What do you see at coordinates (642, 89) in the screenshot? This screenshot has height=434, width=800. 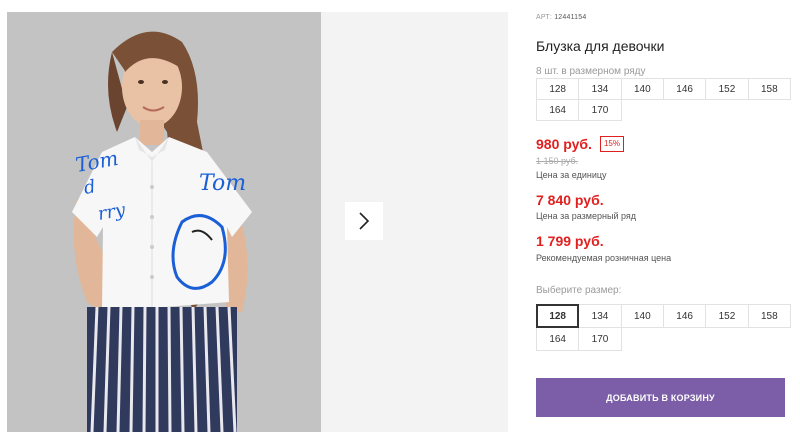 I see `series-size-cell: 140` at bounding box center [642, 89].